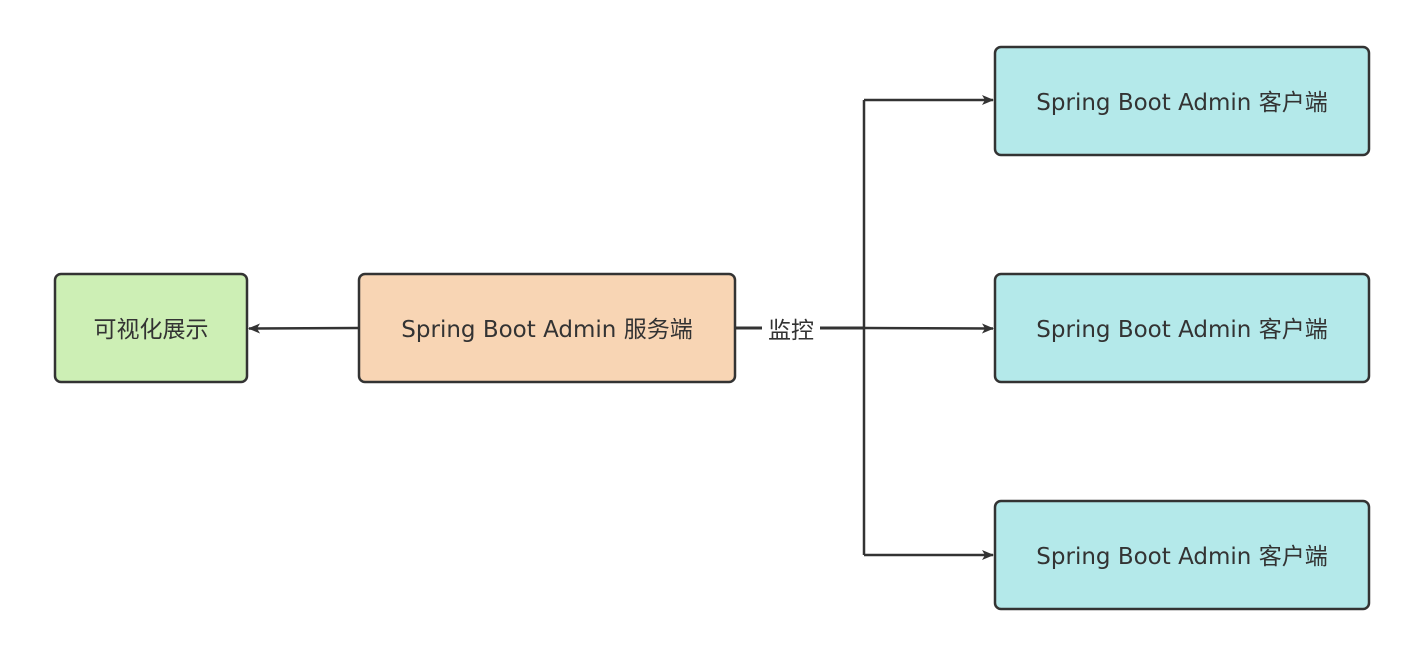 The height and width of the screenshot is (660, 1425). I want to click on node-admin-client-2: Spring Boot Admin 客户端, so click(1182, 328).